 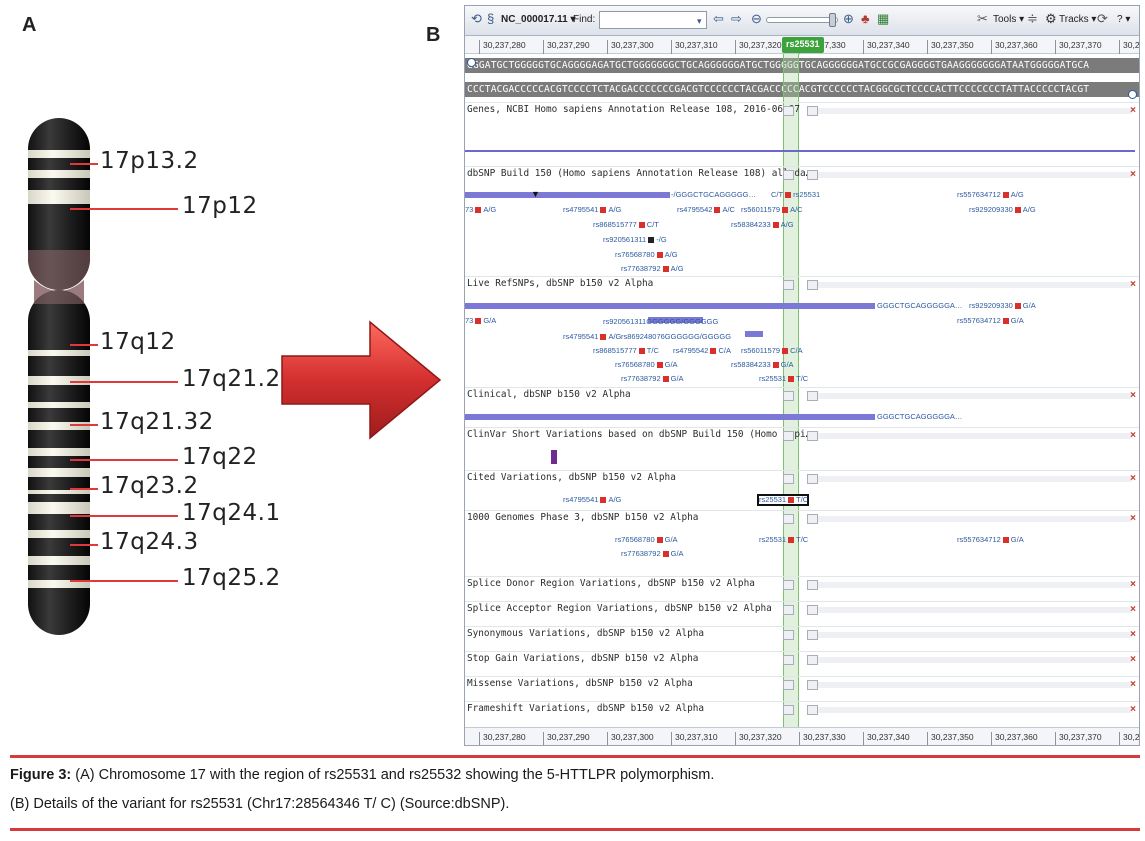 What do you see at coordinates (706, 209) in the screenshot?
I see `snp-label: rs4795542 A/C` at bounding box center [706, 209].